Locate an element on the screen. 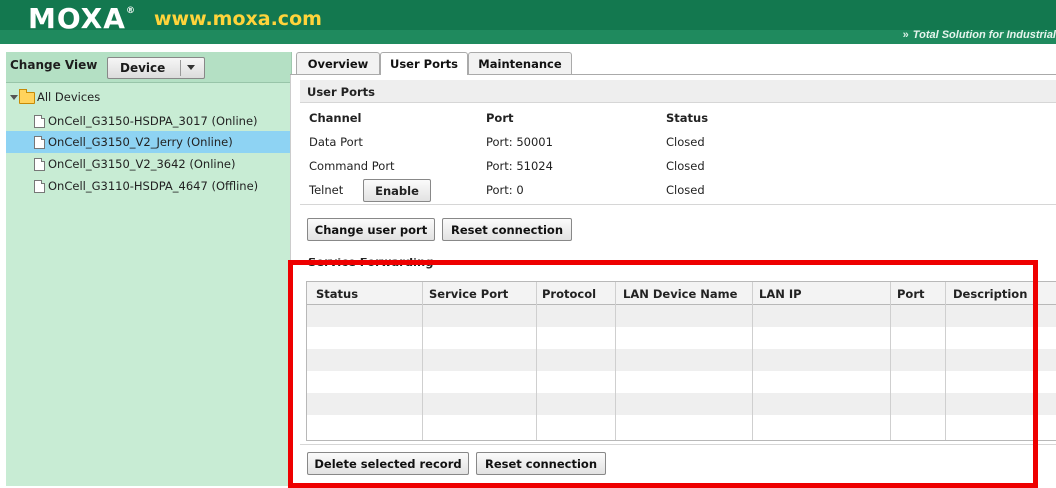  tree-item-device: OnCell_G3150_V2_3642 (Online) is located at coordinates (162, 164).